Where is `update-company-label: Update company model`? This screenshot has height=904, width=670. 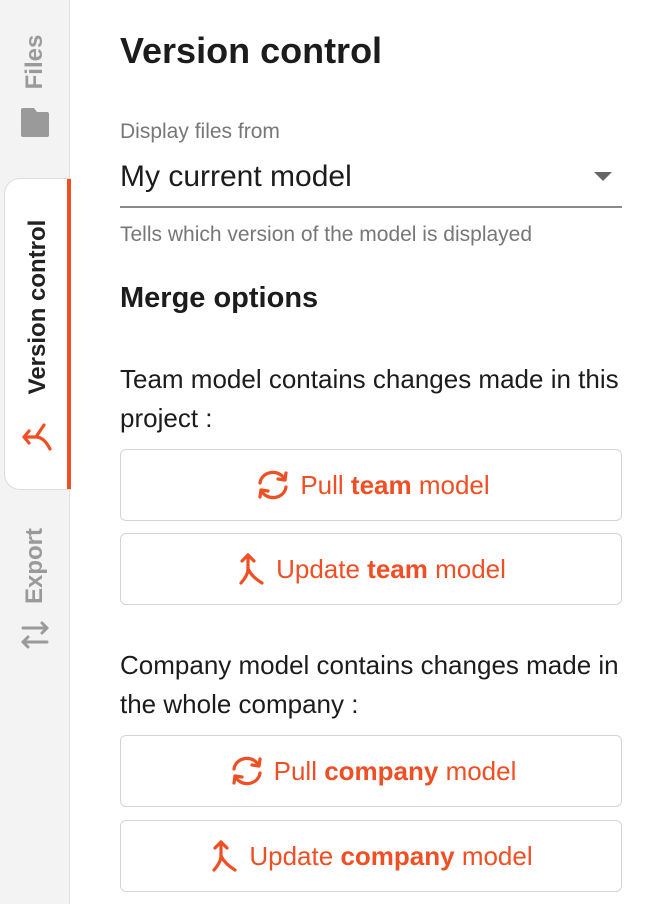 update-company-label: Update company model is located at coordinates (391, 855).